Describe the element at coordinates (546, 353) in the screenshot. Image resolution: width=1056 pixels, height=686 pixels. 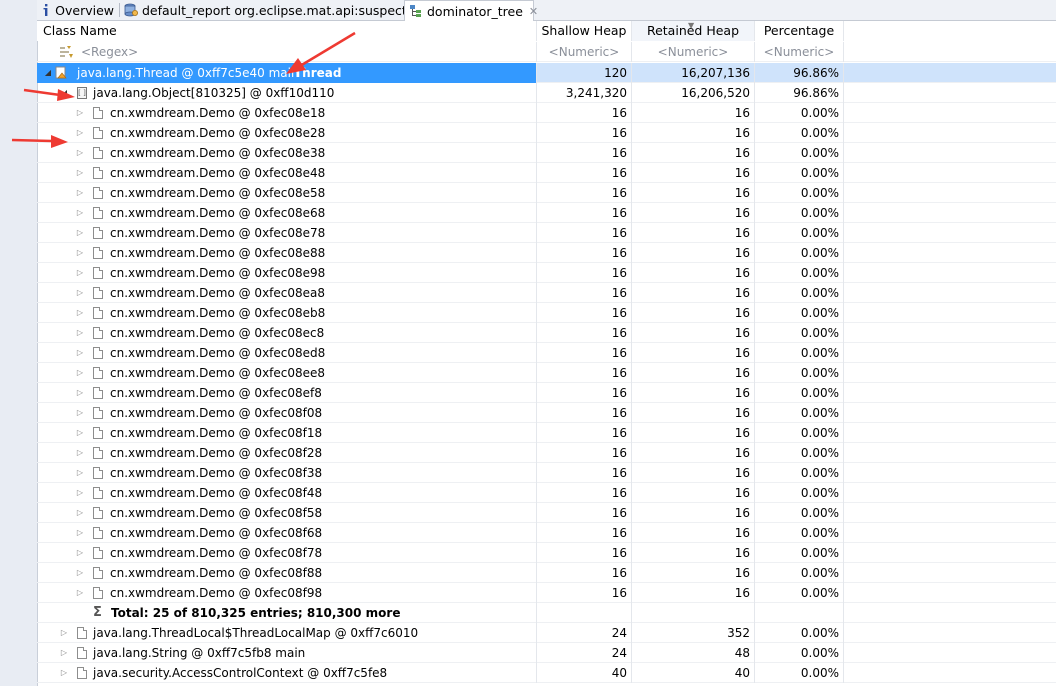
I see `table-row: ▷ cn.xwmdream.Demo @ 0xfec08ed8 16 16 0.00%` at that location.